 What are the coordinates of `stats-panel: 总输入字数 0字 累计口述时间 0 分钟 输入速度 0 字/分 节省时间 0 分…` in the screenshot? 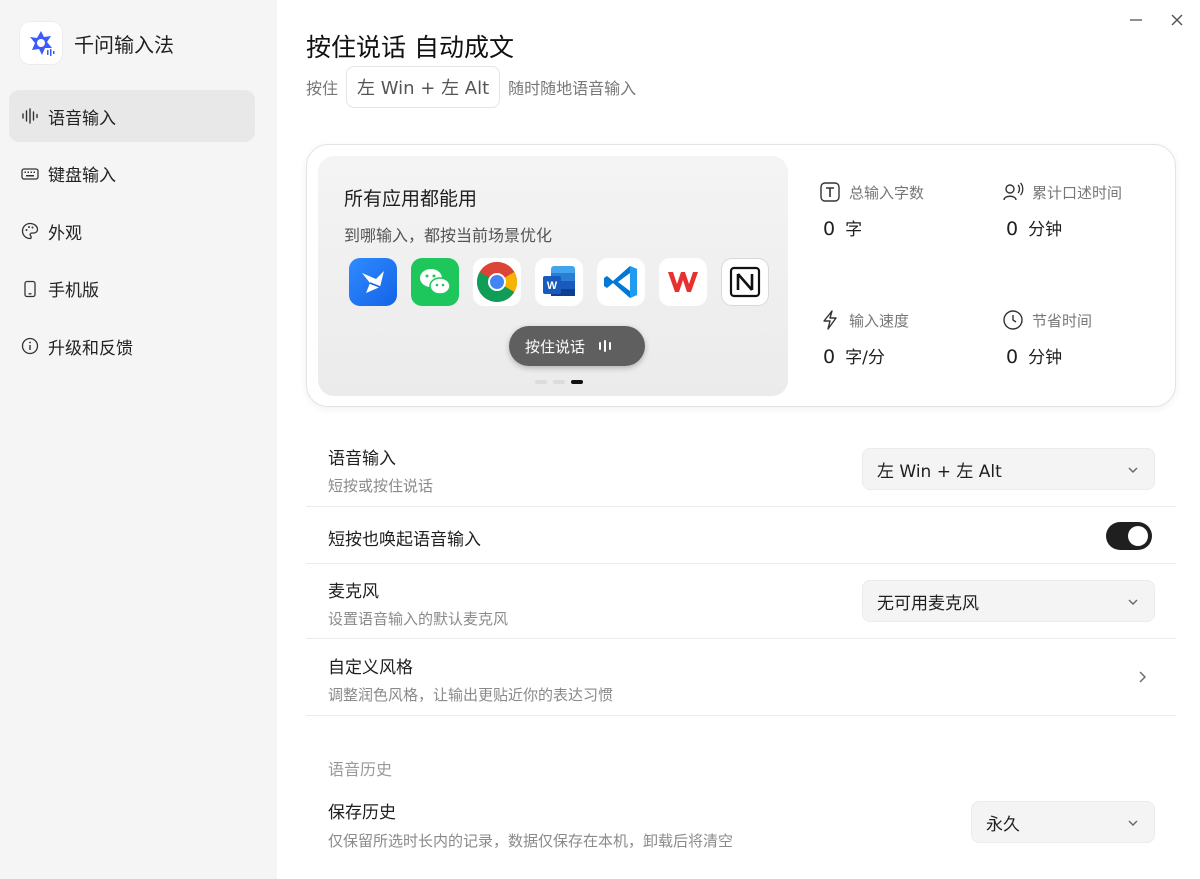 It's located at (992, 280).